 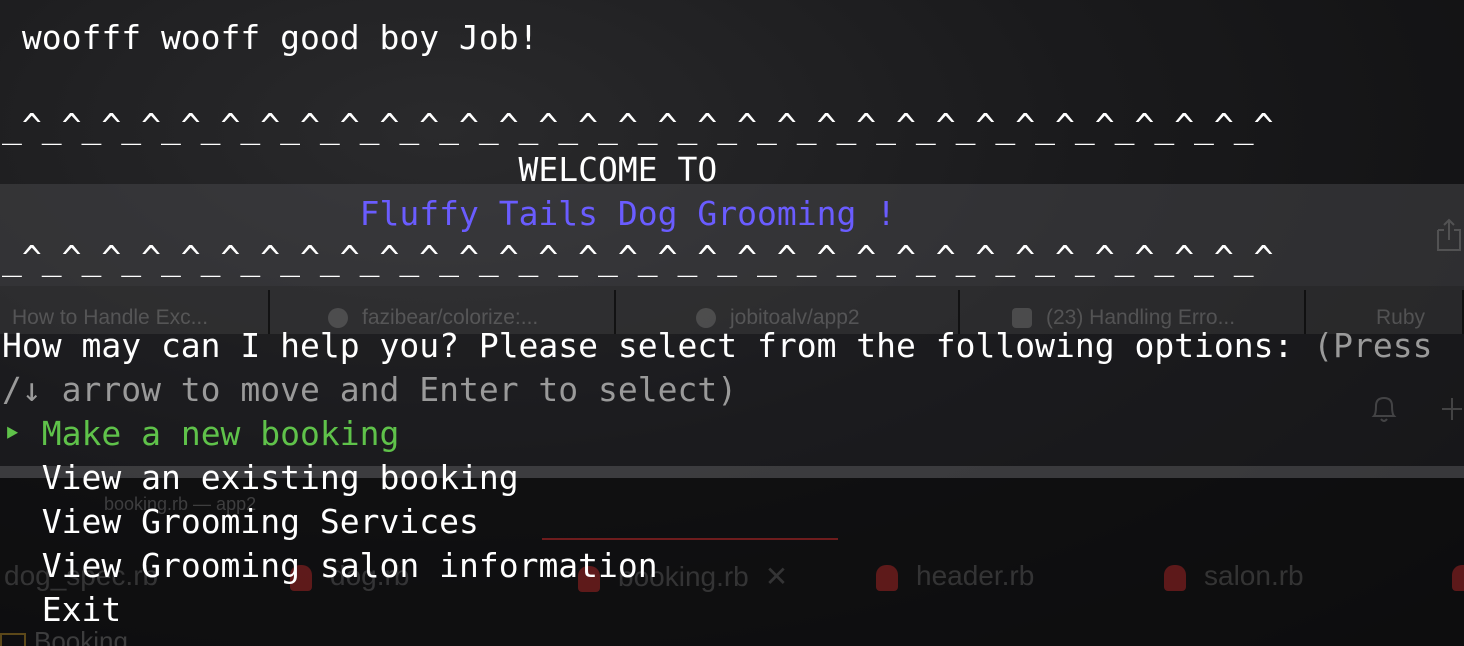 What do you see at coordinates (1449, 234) in the screenshot?
I see `share-icon` at bounding box center [1449, 234].